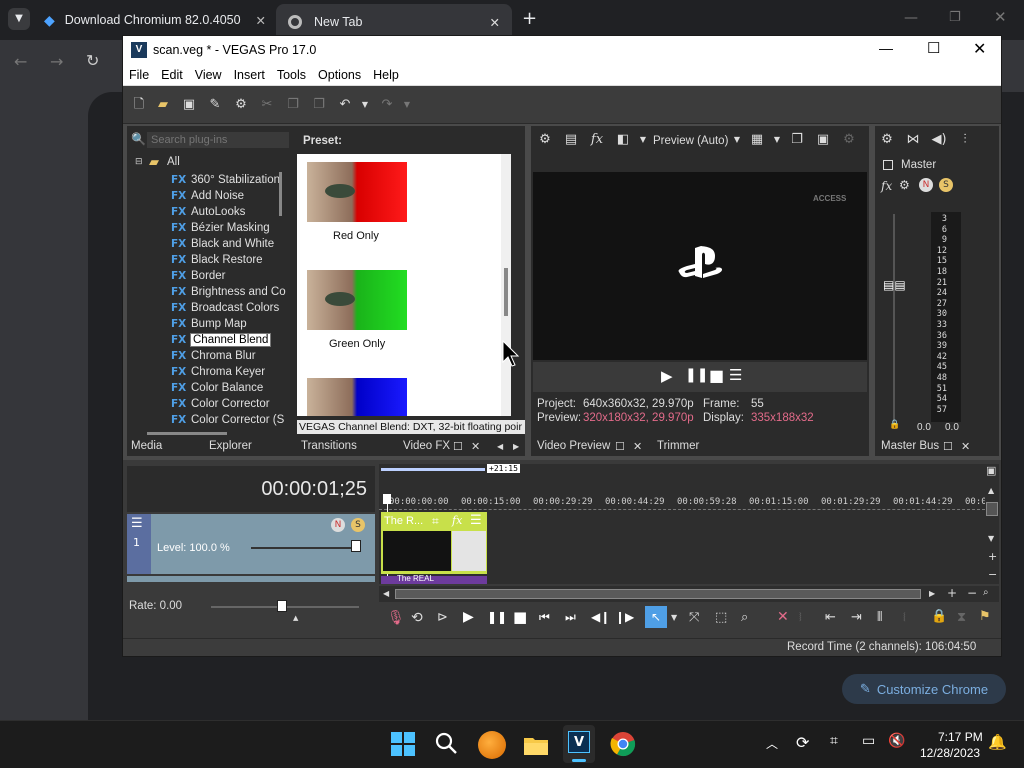 The image size is (1024, 768). What do you see at coordinates (434, 579) in the screenshot?
I see `video-clip-2: The REAL` at bounding box center [434, 579].